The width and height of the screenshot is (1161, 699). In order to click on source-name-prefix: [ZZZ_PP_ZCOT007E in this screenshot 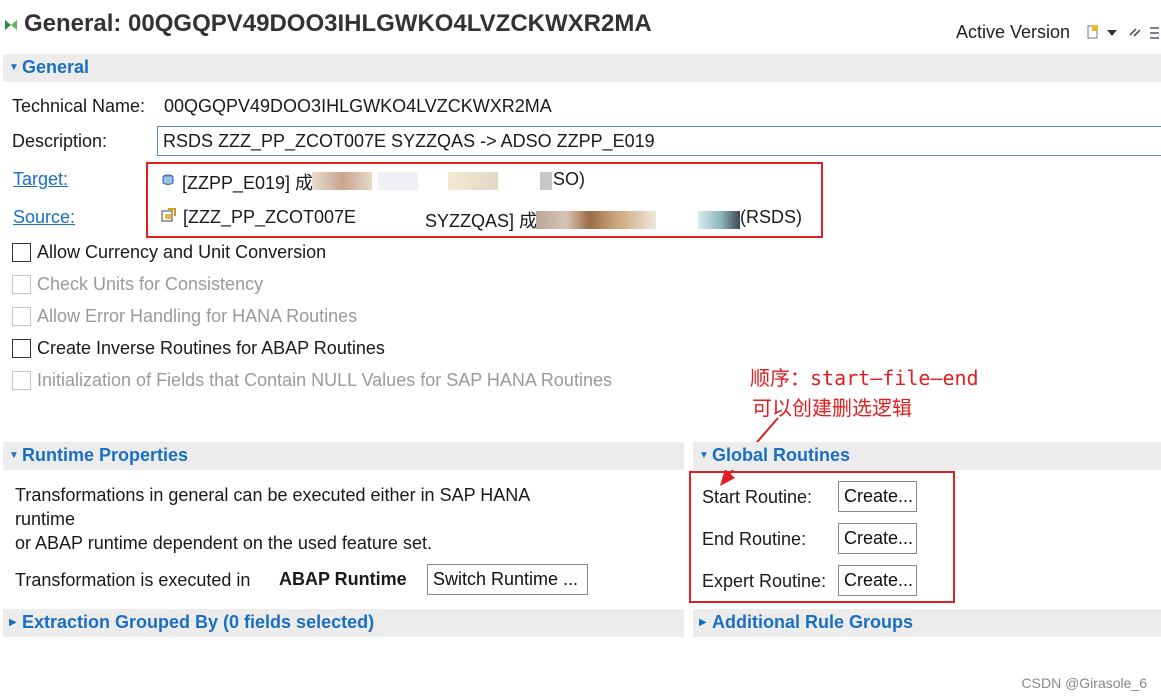, I will do `click(270, 217)`.